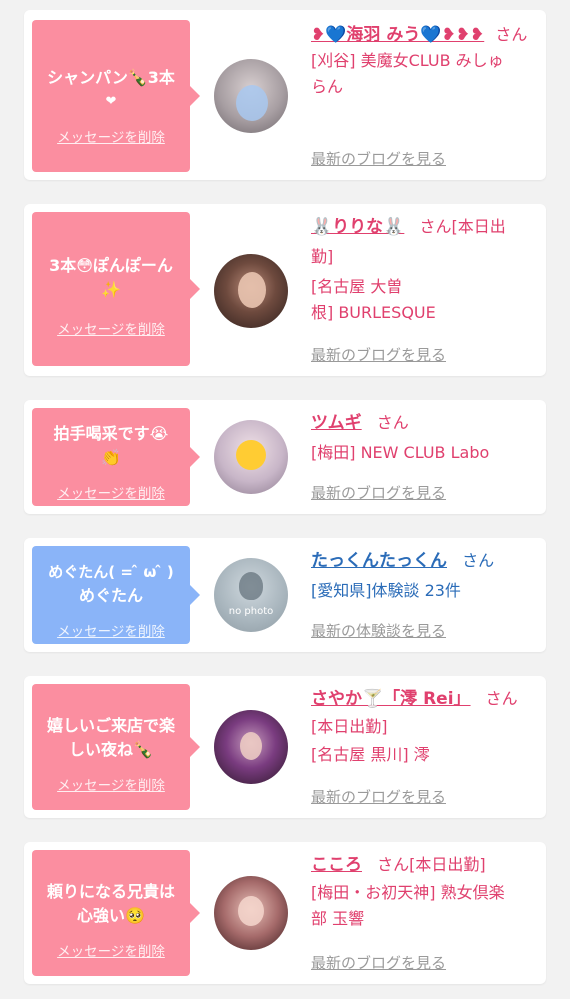 The height and width of the screenshot is (999, 570). What do you see at coordinates (397, 35) in the screenshot?
I see `cast-name-link: ❥💙海羽 みう💙❥❥❥` at bounding box center [397, 35].